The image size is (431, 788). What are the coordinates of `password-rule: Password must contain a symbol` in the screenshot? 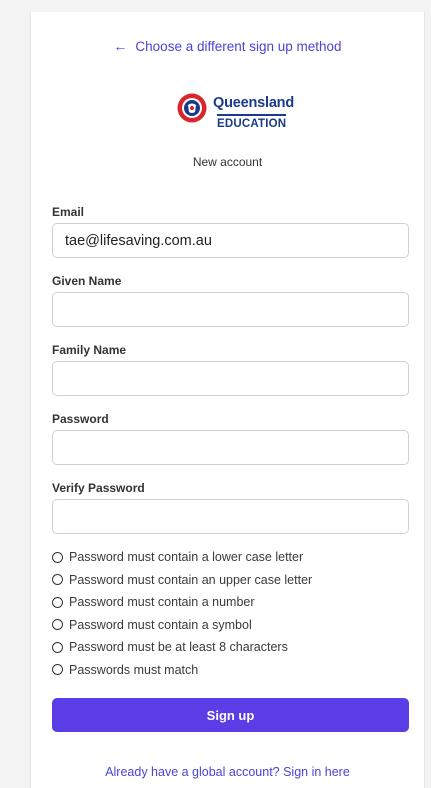 It's located at (182, 625).